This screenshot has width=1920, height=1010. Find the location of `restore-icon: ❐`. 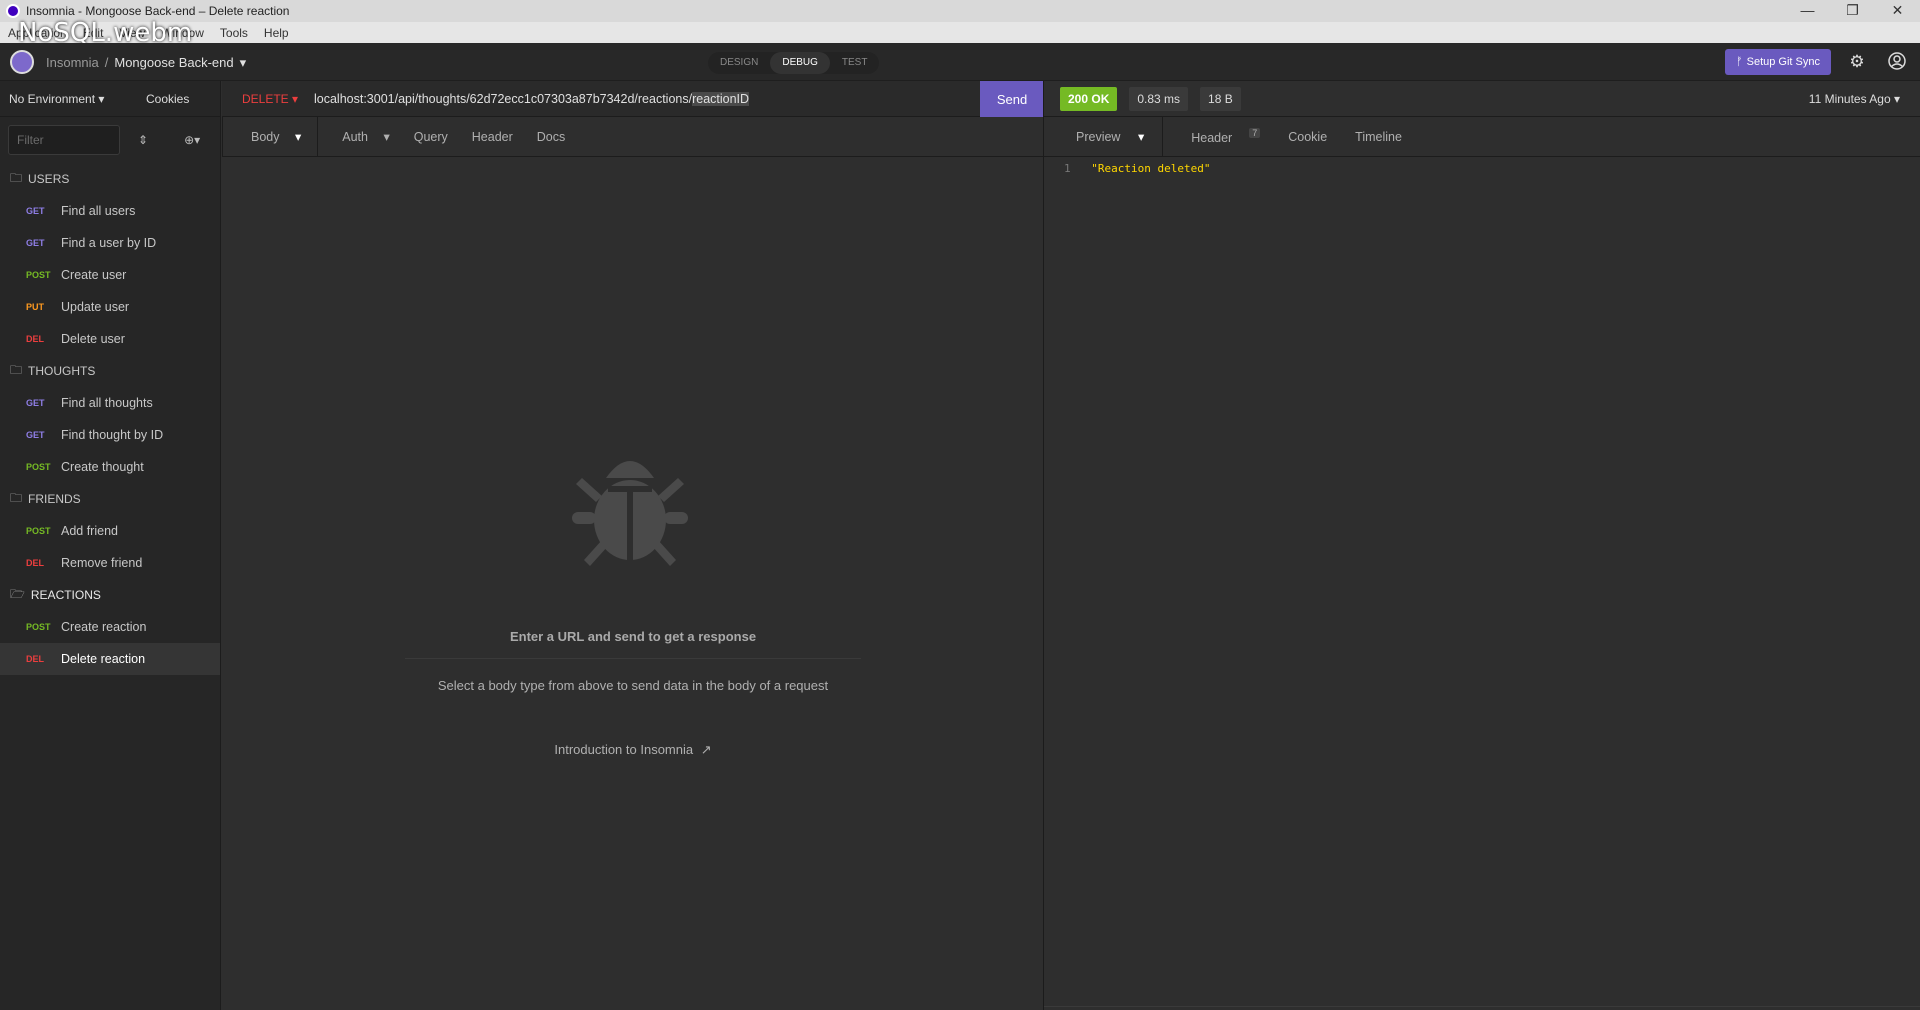

restore-icon: ❐ is located at coordinates (1852, 11).